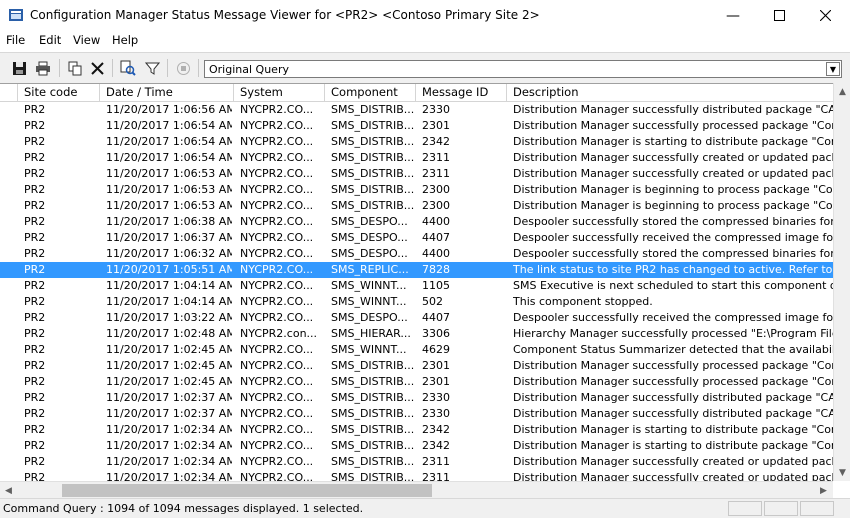 The width and height of the screenshot is (850, 518). I want to click on horizontal-scroll-thumb, so click(247, 490).